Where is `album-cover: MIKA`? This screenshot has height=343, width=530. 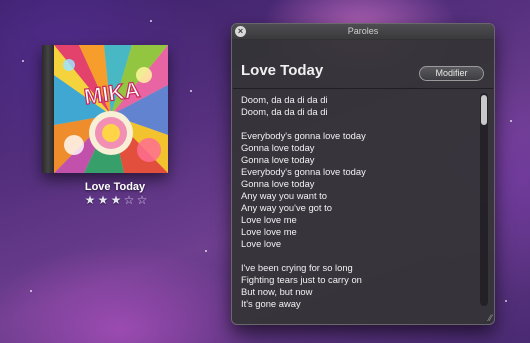 album-cover: MIKA is located at coordinates (105, 109).